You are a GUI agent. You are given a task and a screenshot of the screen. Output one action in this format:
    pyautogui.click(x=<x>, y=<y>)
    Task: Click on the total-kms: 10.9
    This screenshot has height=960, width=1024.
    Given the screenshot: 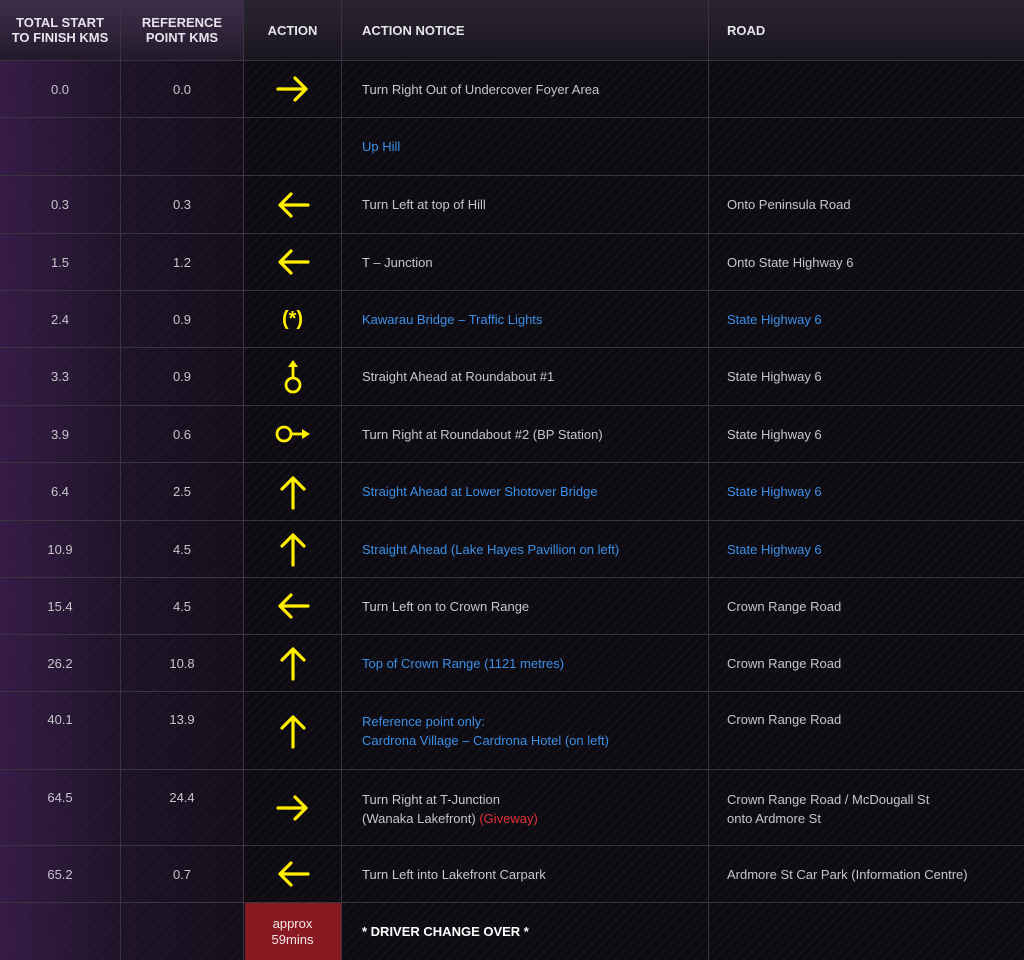 What is the action you would take?
    pyautogui.click(x=60, y=549)
    